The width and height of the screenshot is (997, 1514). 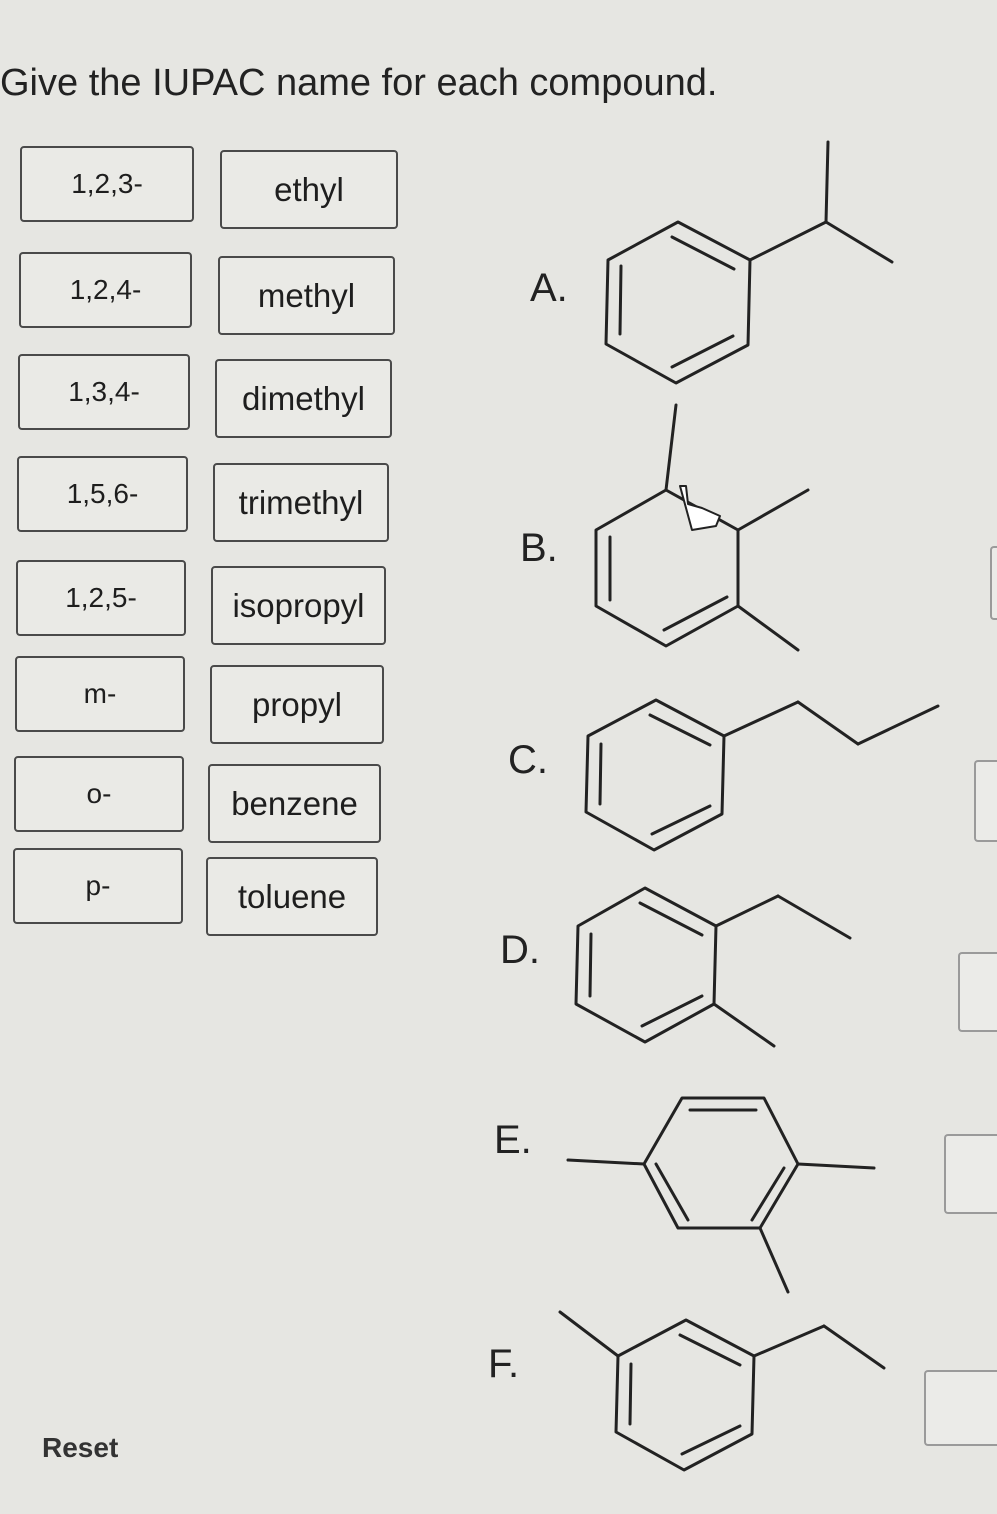 What do you see at coordinates (721, 1195) in the screenshot?
I see `structure-e` at bounding box center [721, 1195].